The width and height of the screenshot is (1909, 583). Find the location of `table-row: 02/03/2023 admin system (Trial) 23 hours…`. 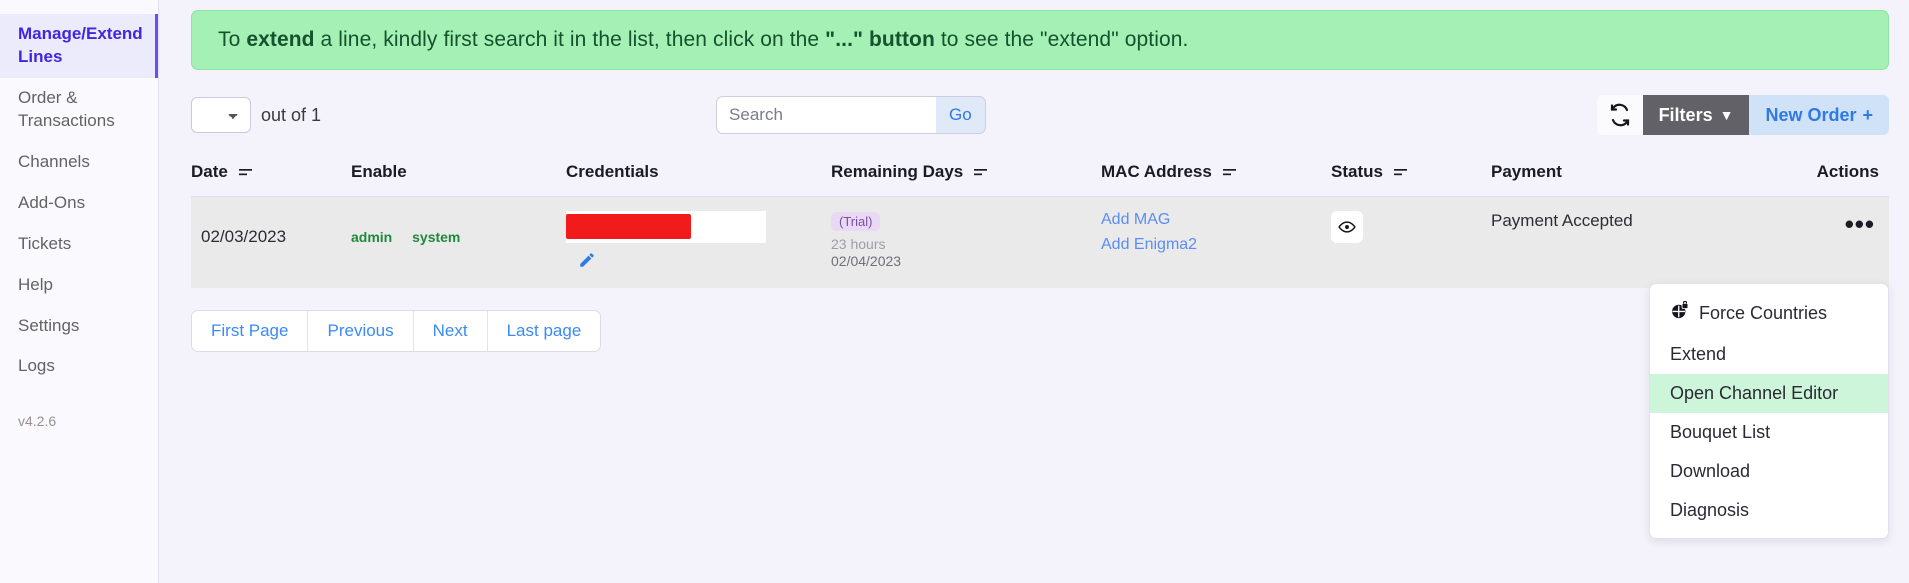

table-row: 02/03/2023 admin system (Trial) 23 hours… is located at coordinates (1040, 242).